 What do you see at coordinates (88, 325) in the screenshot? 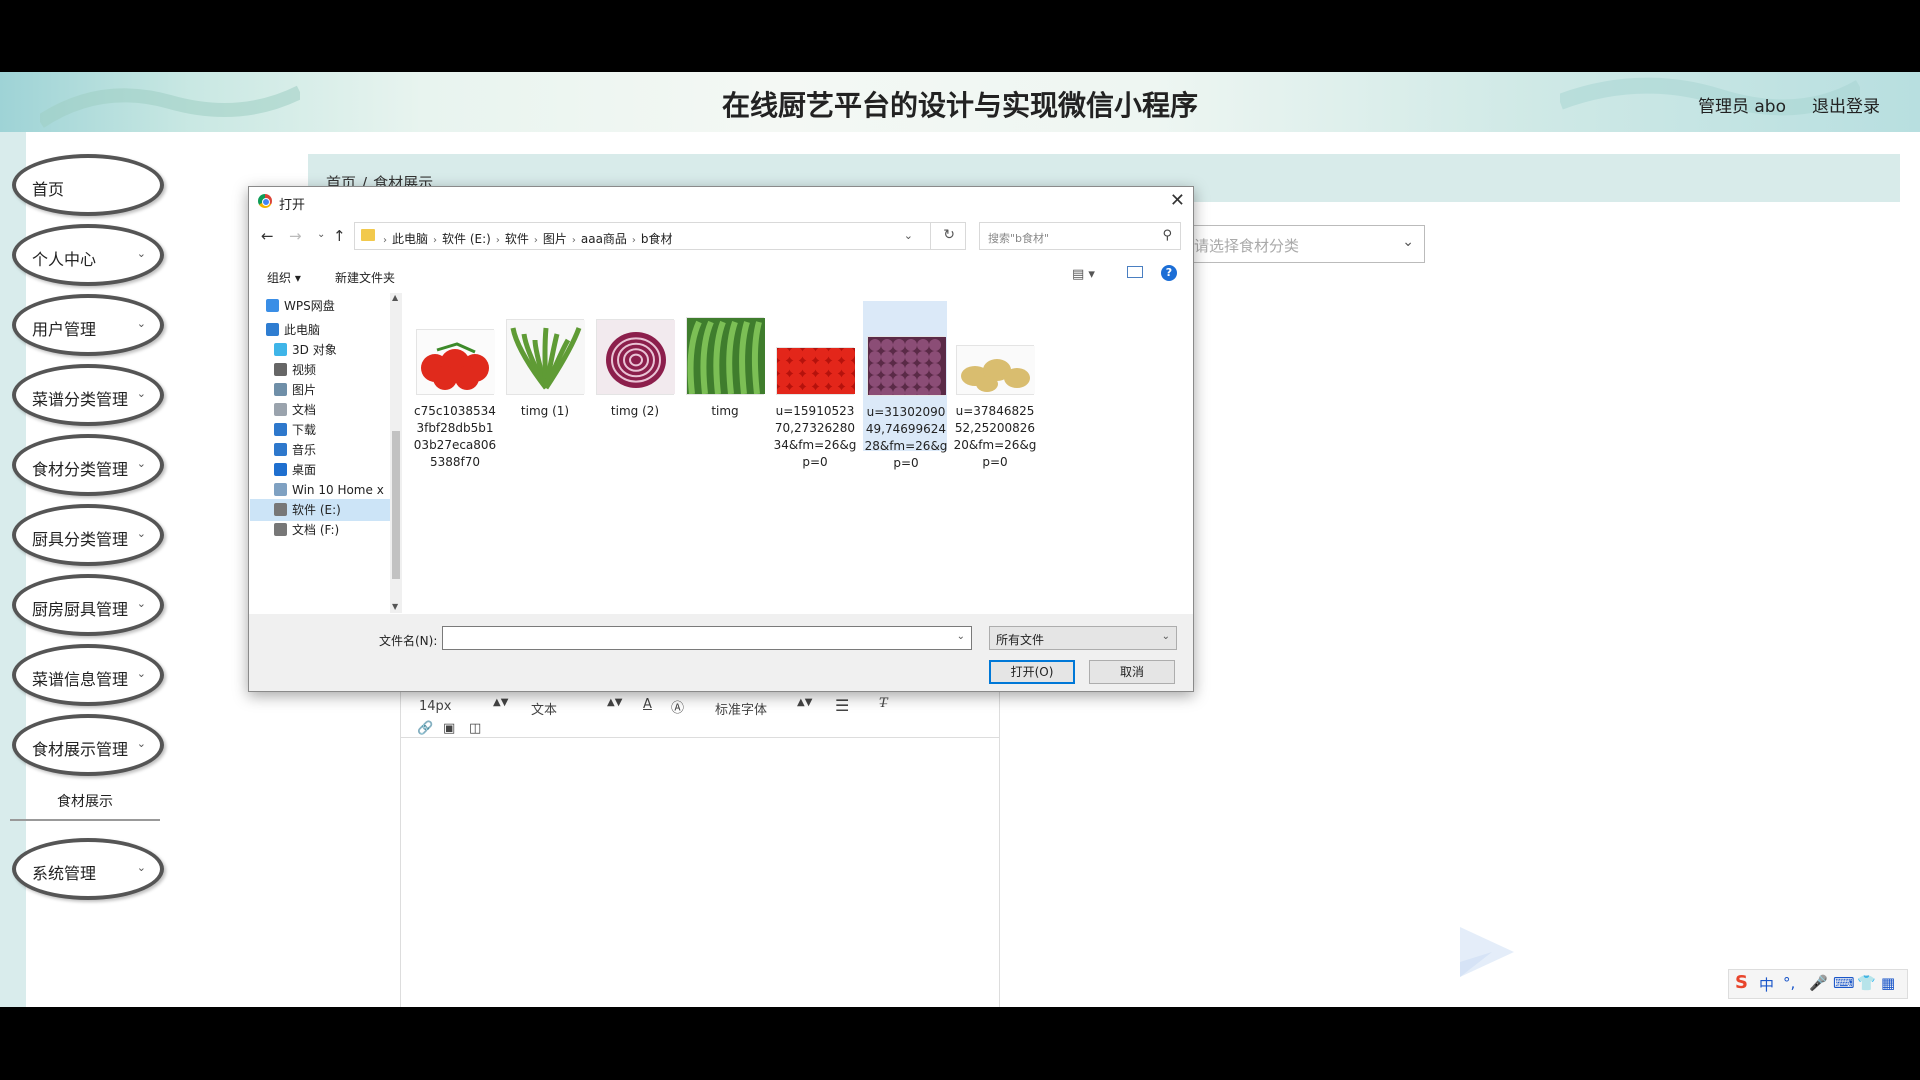
I see `sidebar-item-2: 用户管理 ⌄` at bounding box center [88, 325].